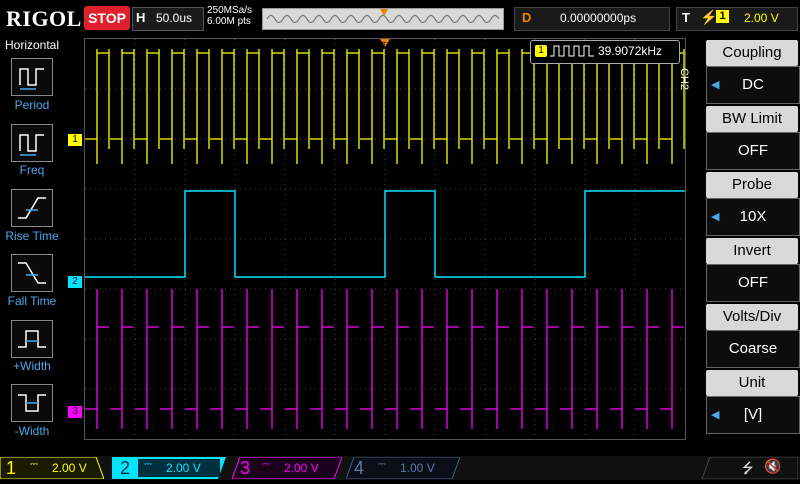  I want to click on trigger-level: 2.00 V, so click(761, 18).